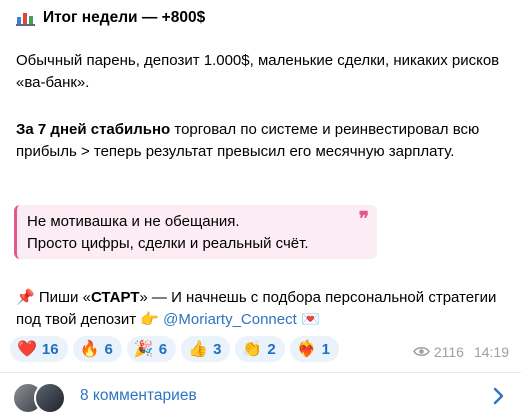  What do you see at coordinates (230, 319) in the screenshot?
I see `contact-link: @Moriarty_Connect` at bounding box center [230, 319].